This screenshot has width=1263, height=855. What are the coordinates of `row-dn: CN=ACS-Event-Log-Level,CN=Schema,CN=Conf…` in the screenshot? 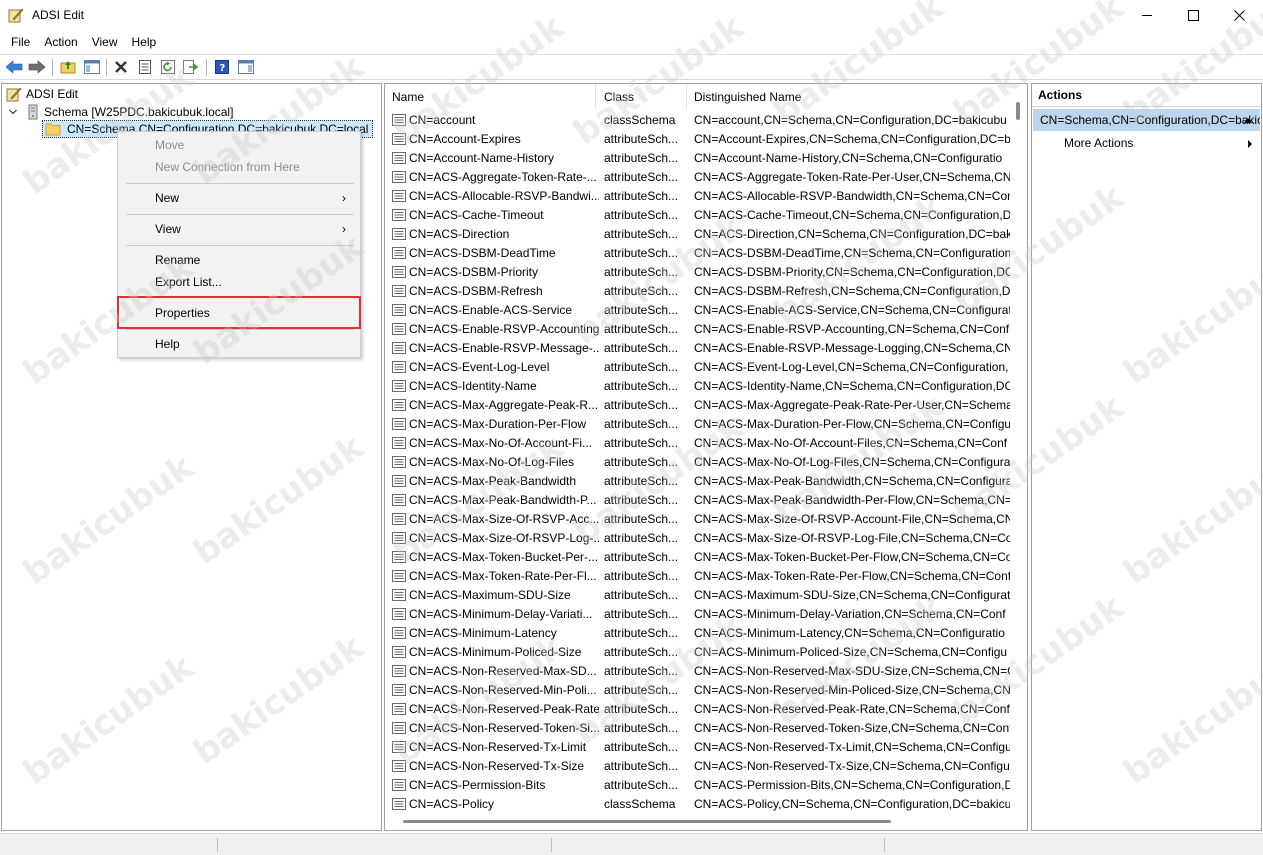 It's located at (851, 367).